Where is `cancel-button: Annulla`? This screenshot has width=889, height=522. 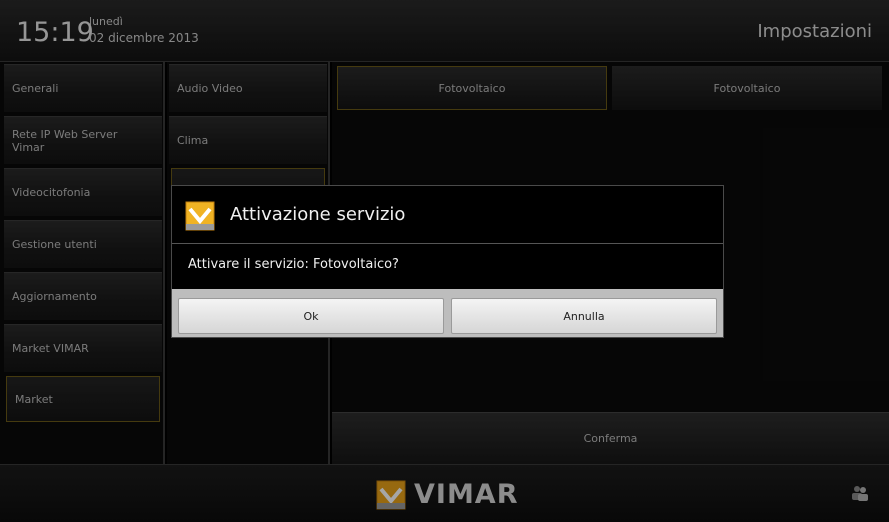
cancel-button: Annulla is located at coordinates (584, 316).